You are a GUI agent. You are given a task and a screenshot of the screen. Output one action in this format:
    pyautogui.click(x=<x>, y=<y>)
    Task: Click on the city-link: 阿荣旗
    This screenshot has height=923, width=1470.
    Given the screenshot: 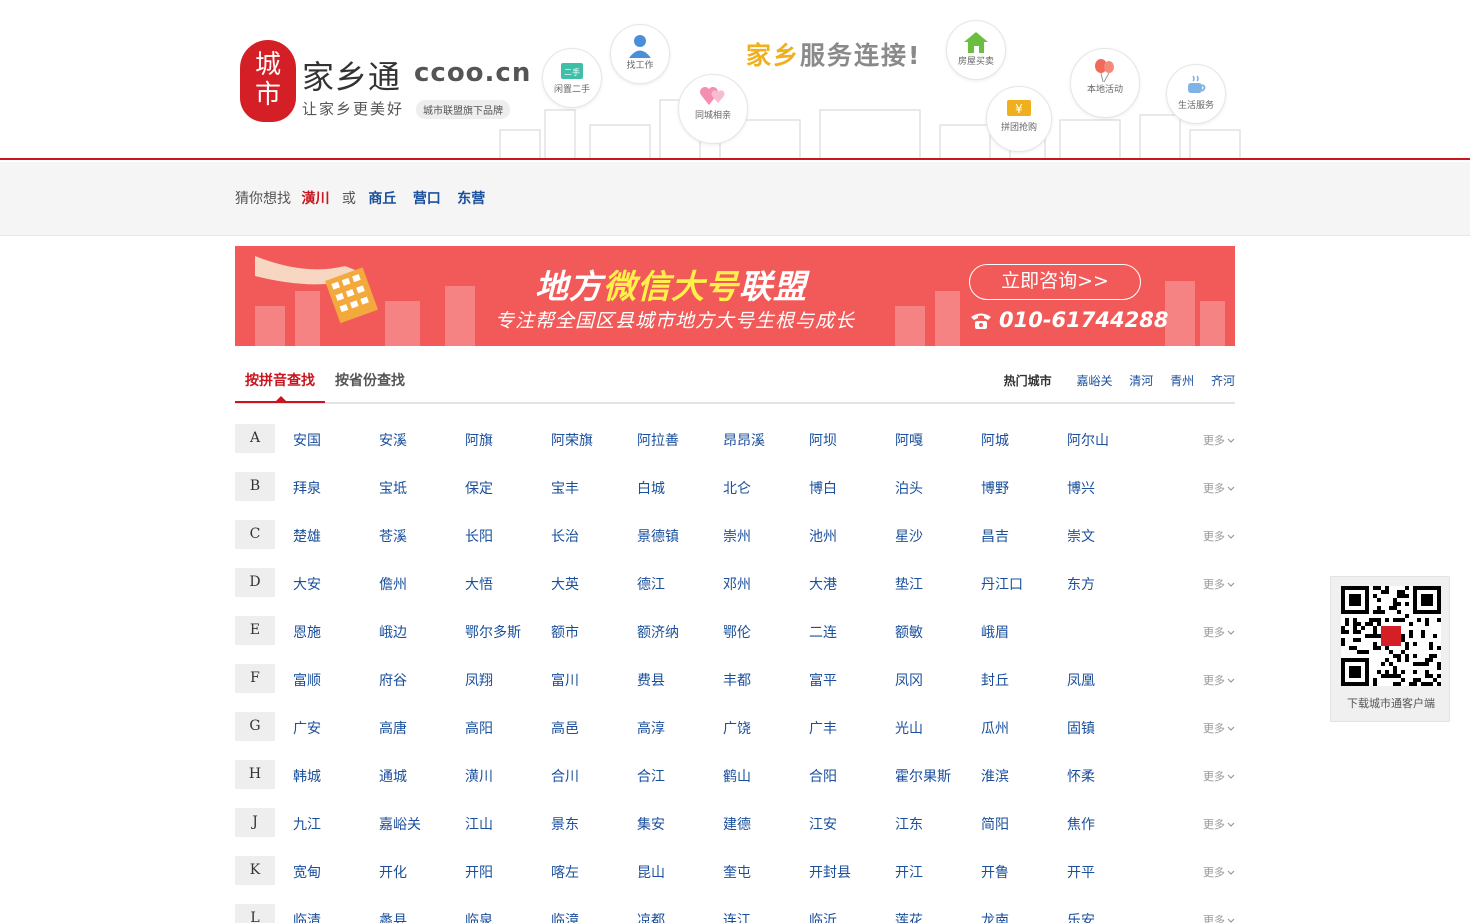 What is the action you would take?
    pyautogui.click(x=572, y=440)
    